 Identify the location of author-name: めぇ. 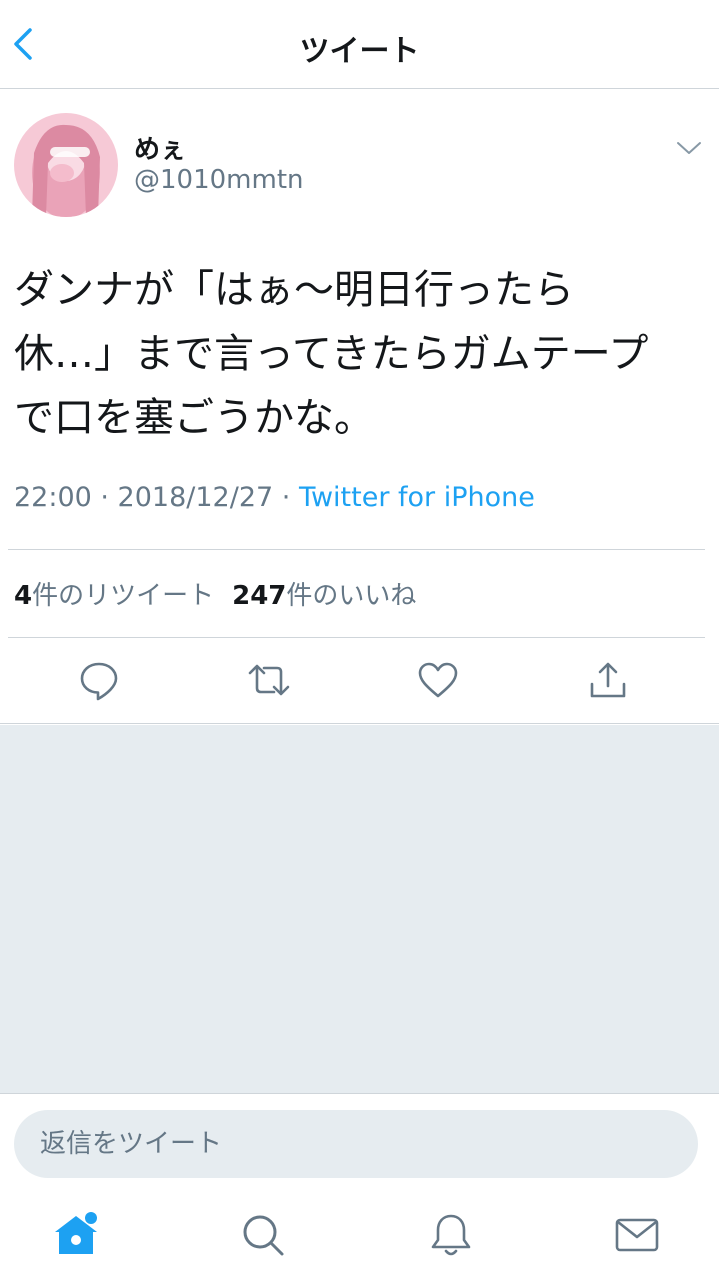
(160, 147).